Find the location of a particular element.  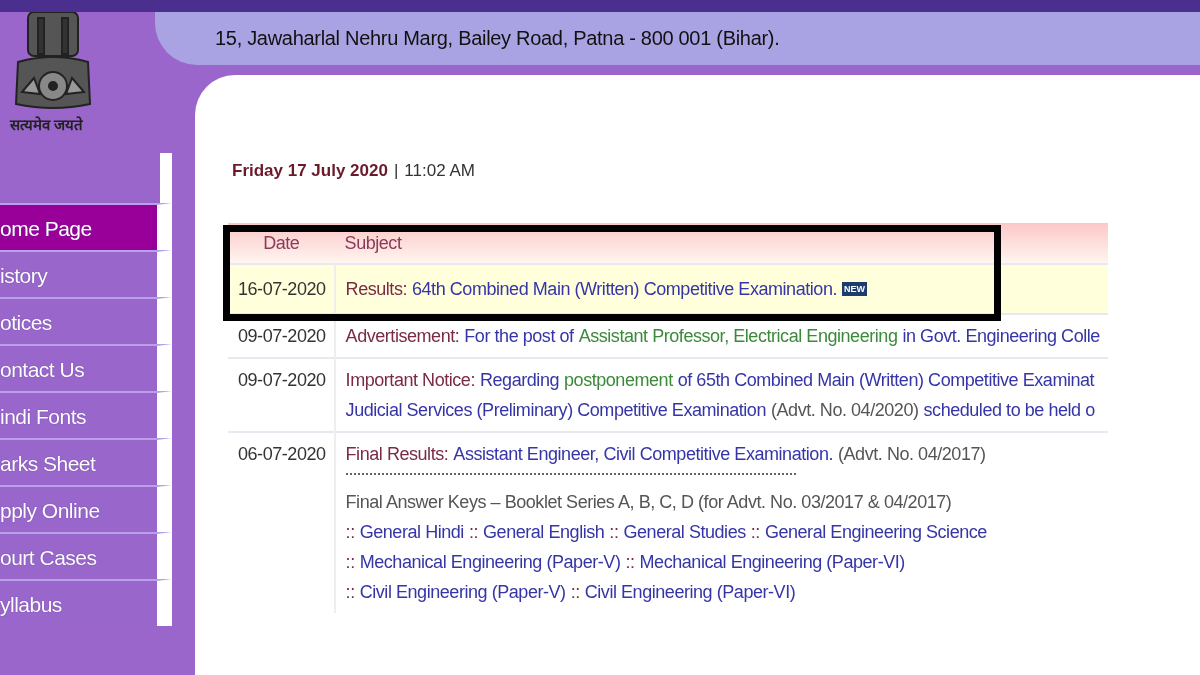

nav-item: yllabus is located at coordinates (86, 602).